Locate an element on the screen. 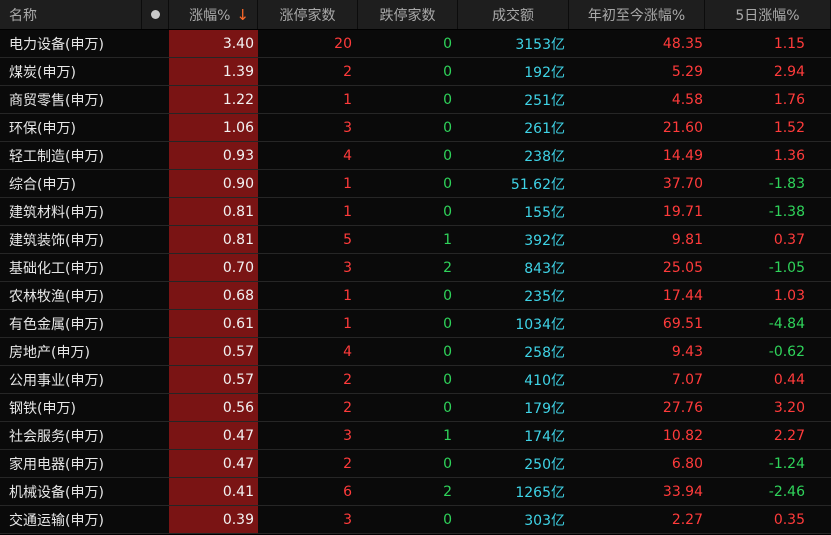  table-row: 钢铁(申万) 0.56 2 0 179亿 27.76 3.20 is located at coordinates (415, 408).